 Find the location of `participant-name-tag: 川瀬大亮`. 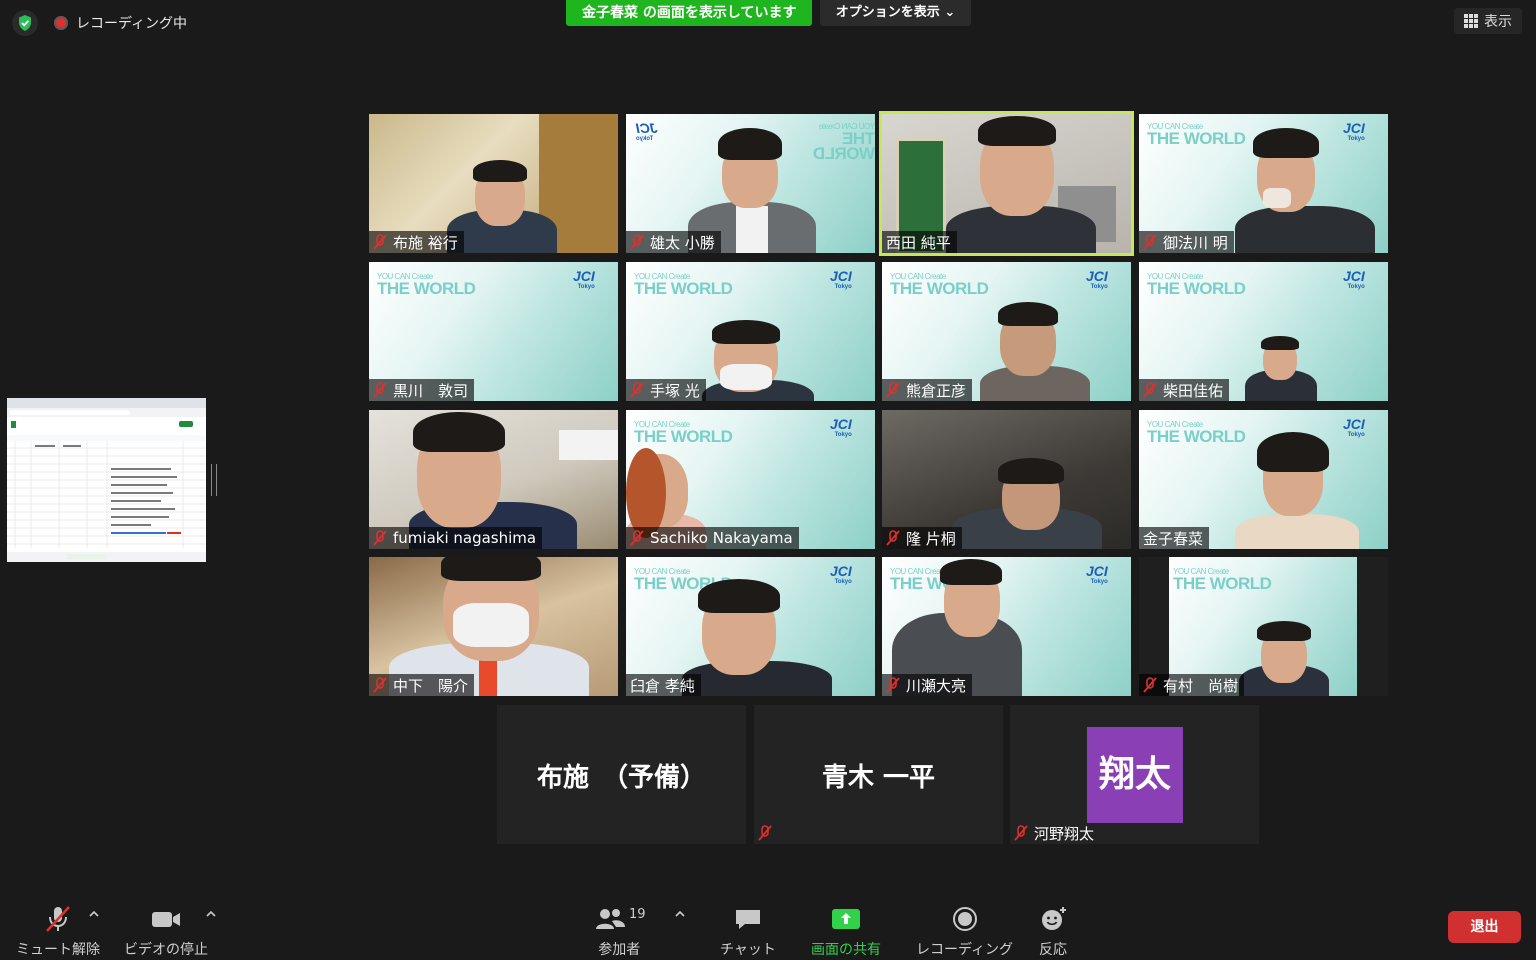

participant-name-tag: 川瀬大亮 is located at coordinates (927, 685).